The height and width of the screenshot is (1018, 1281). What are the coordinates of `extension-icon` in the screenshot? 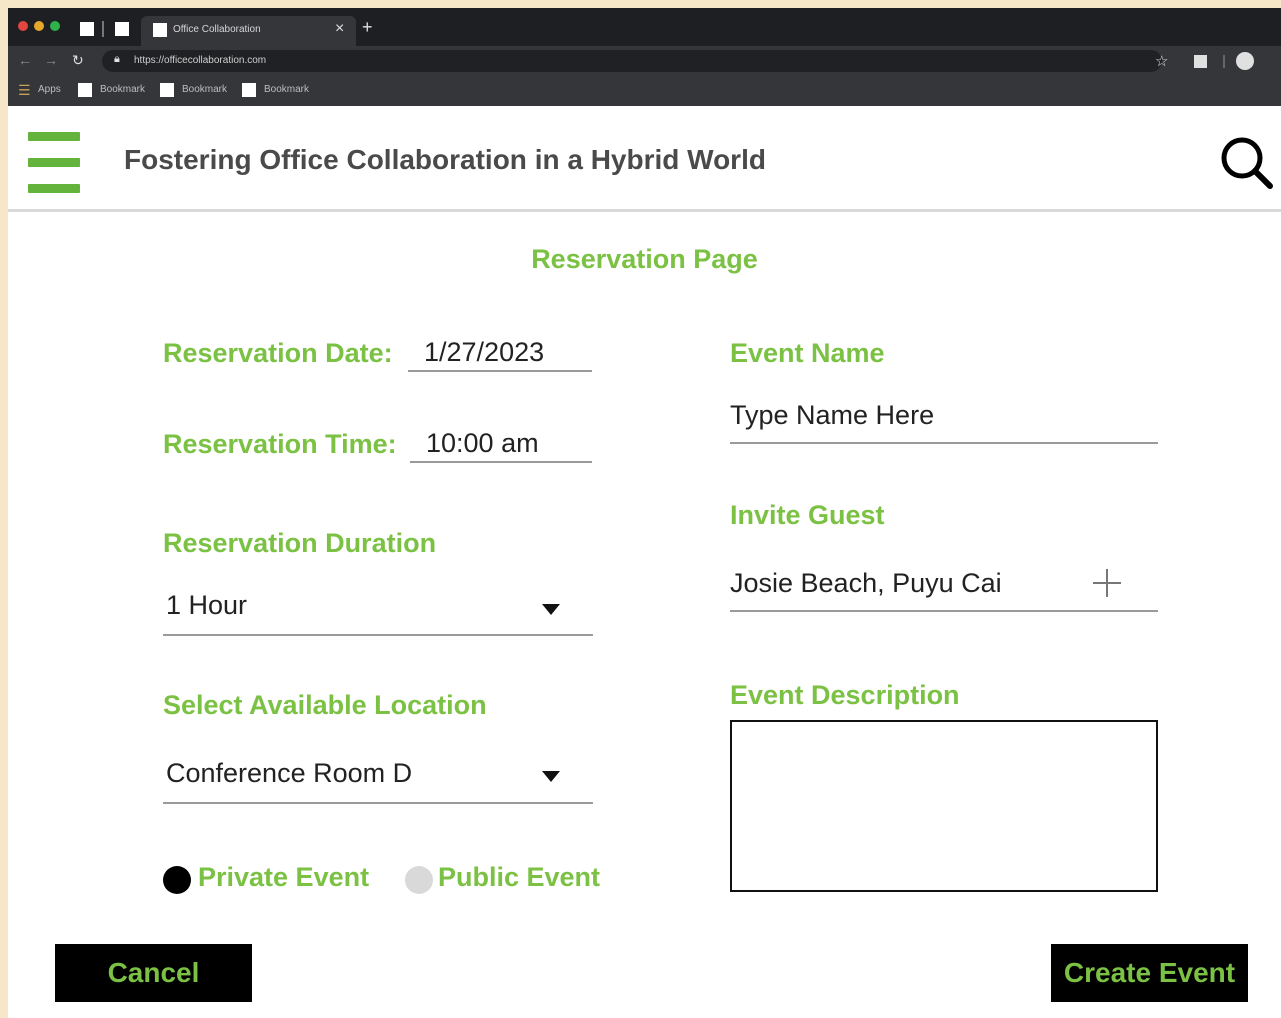 It's located at (1200, 61).